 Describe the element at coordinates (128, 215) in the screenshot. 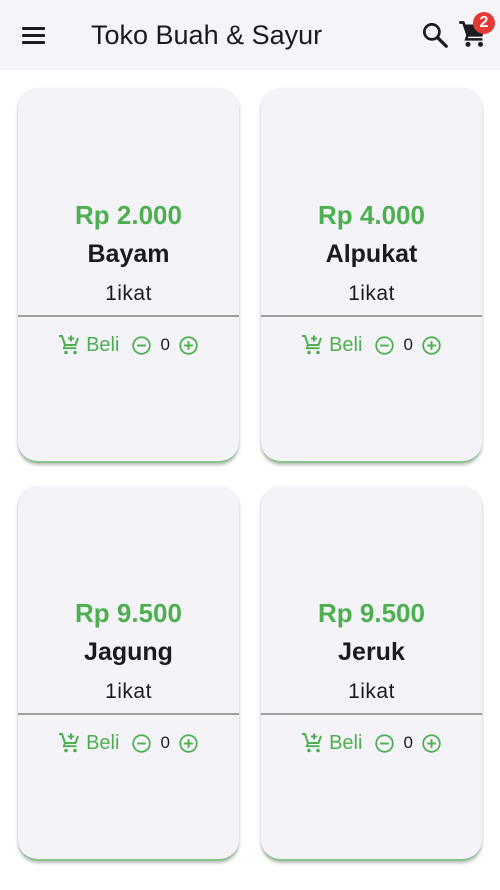

I see `product-price: Rp 2.000` at that location.